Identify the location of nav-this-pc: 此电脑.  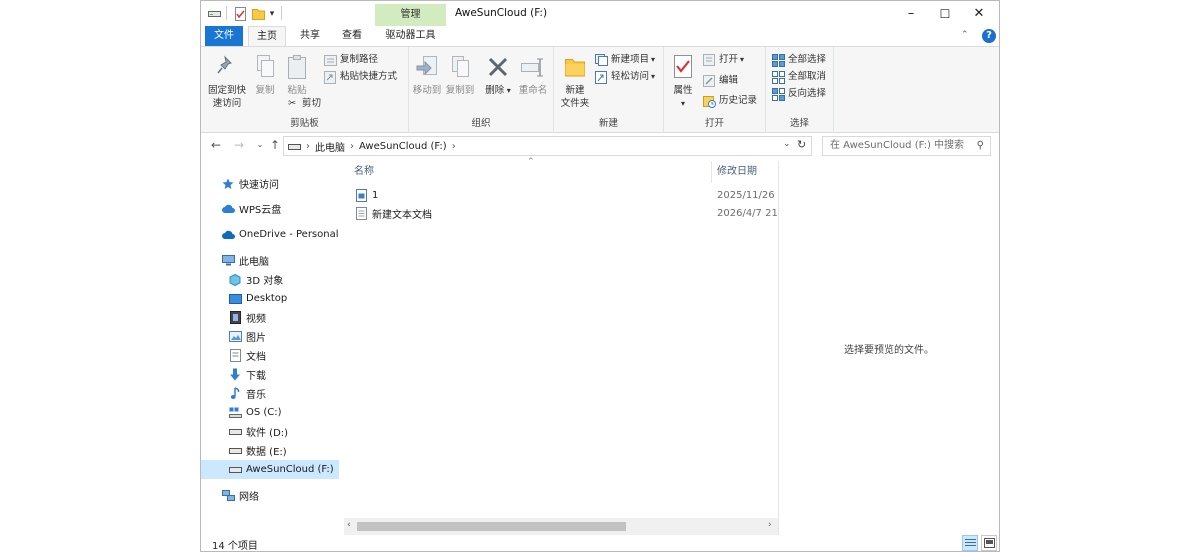
(245, 260).